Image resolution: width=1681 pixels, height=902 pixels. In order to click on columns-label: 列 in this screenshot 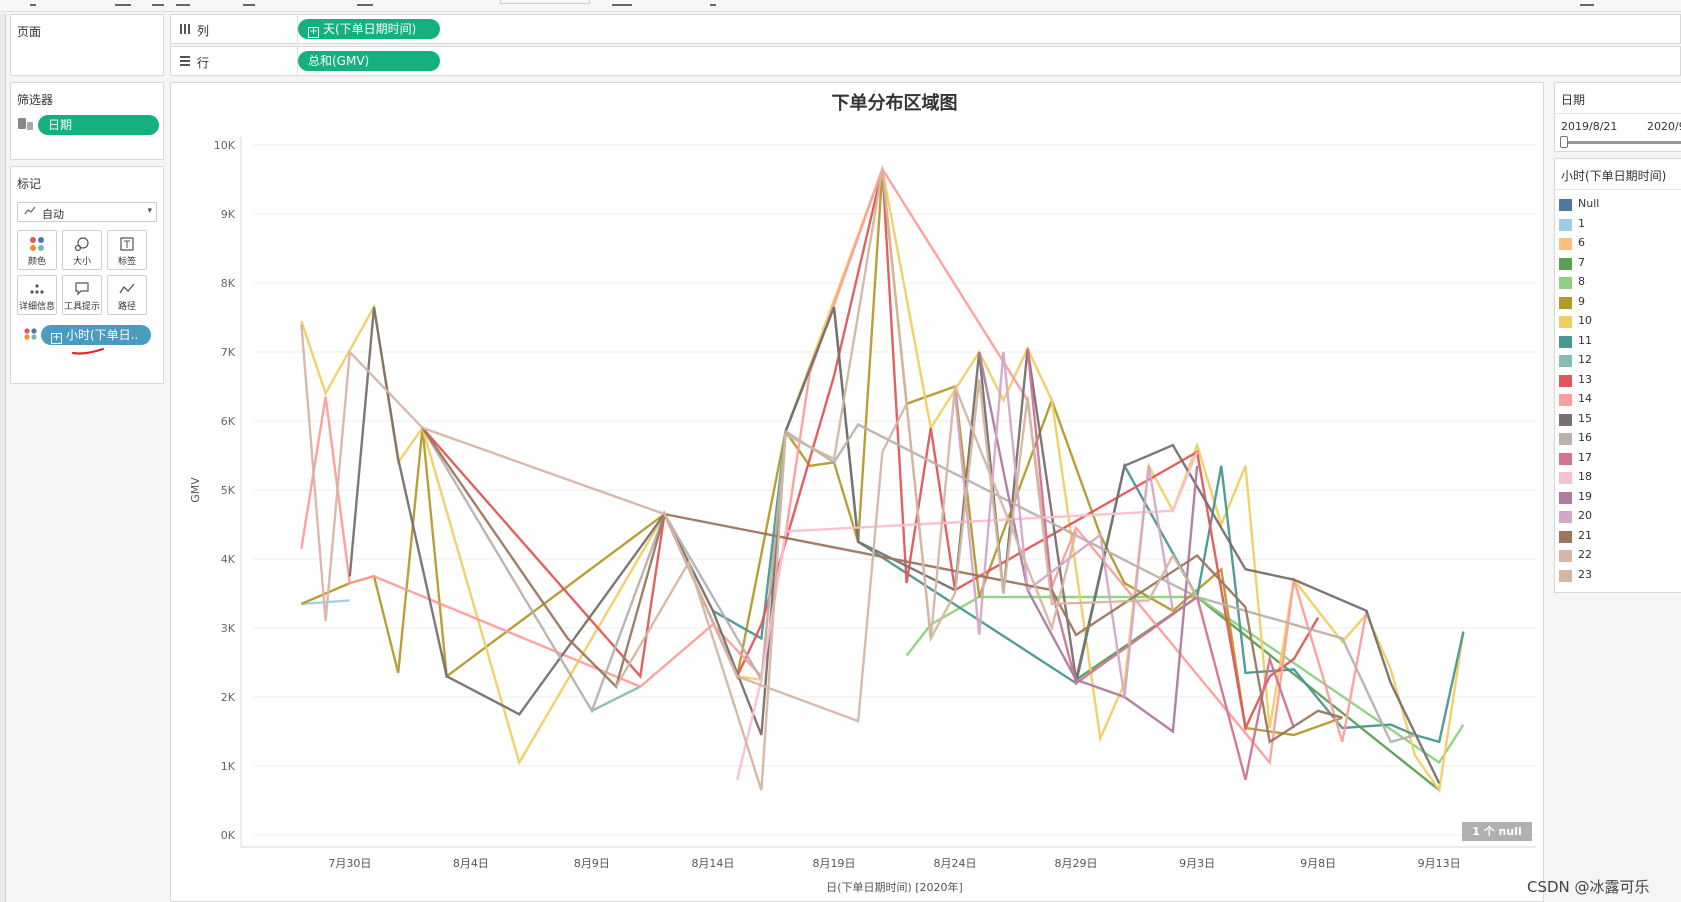, I will do `click(203, 31)`.